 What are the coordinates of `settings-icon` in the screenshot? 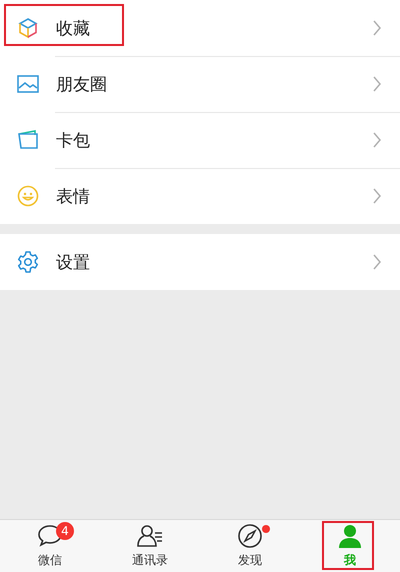 It's located at (28, 262).